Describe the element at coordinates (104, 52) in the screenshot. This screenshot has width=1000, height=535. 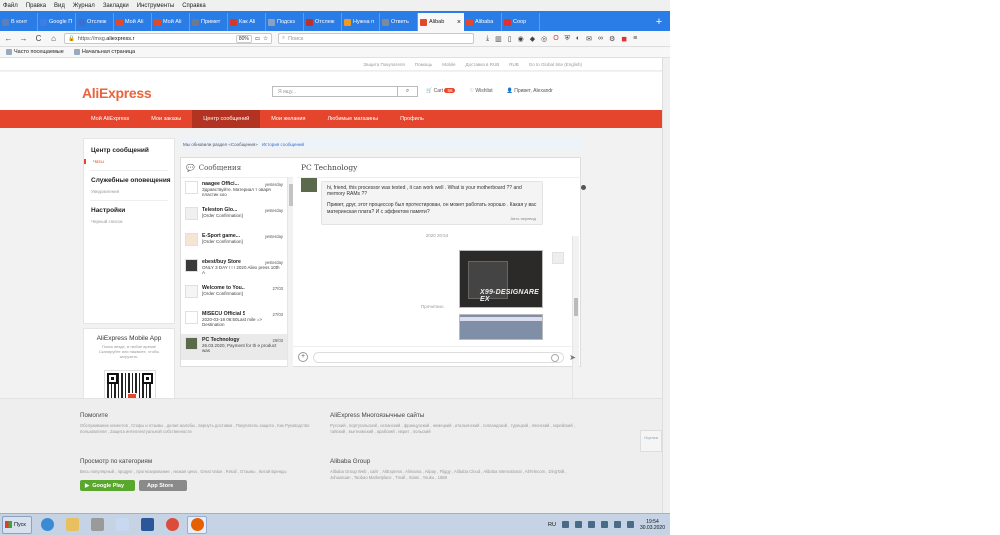
I see `bookmark-item: Начальная страница` at that location.